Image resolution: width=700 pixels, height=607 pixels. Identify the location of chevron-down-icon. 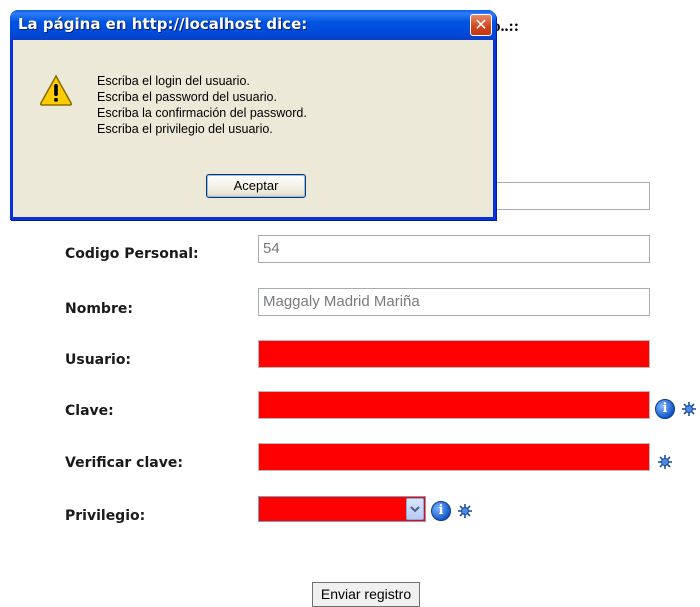
(415, 509).